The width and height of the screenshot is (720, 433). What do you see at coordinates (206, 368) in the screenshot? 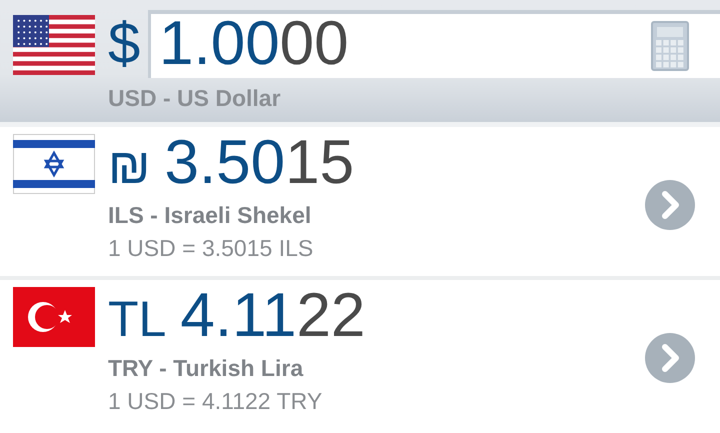
I see `currency-name: TRY - Turkish Lira` at bounding box center [206, 368].